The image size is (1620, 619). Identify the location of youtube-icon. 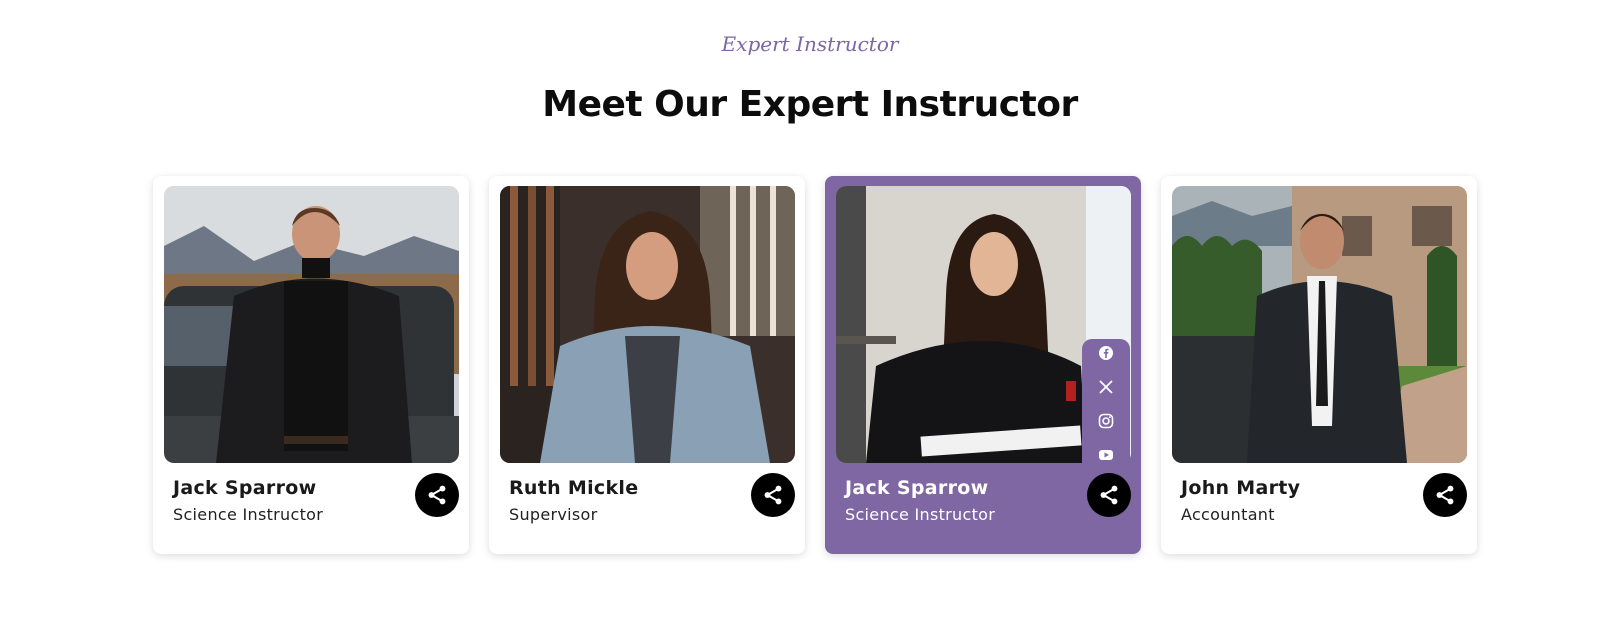
(1106, 455).